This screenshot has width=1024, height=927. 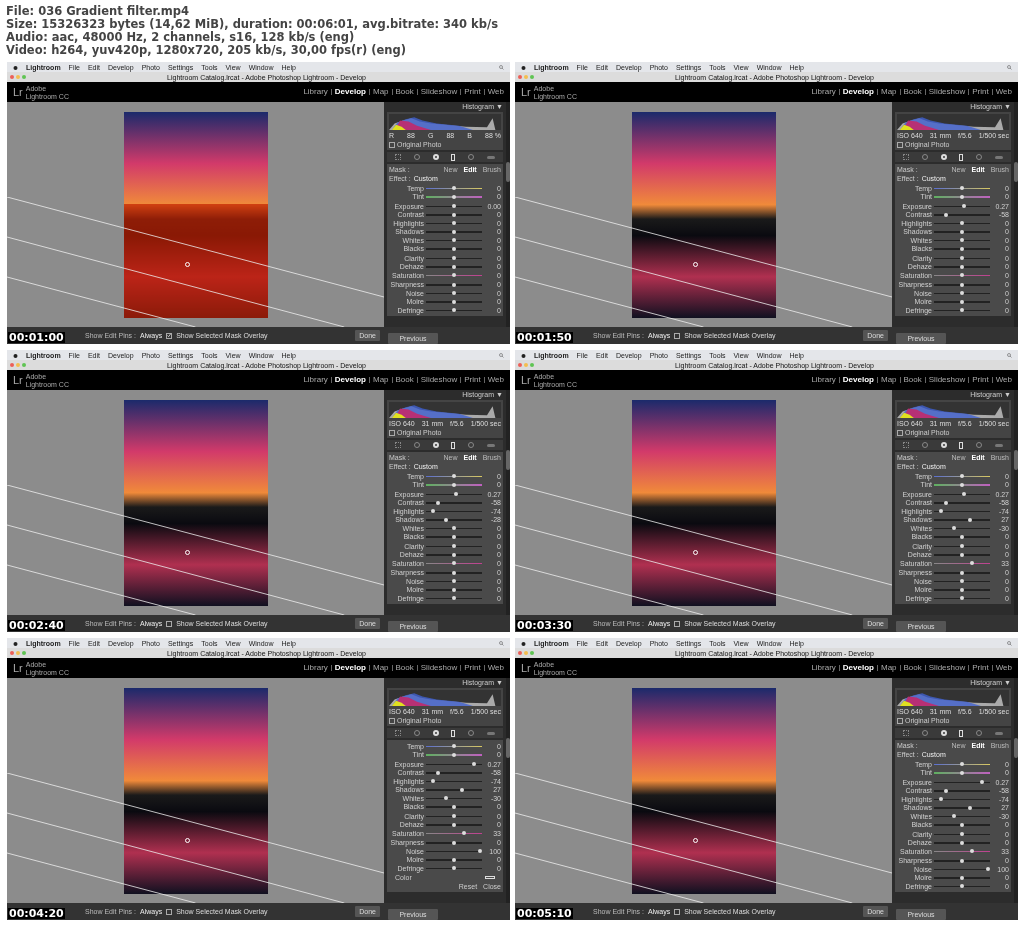 What do you see at coordinates (912, 92) in the screenshot?
I see `module-tab: Book` at bounding box center [912, 92].